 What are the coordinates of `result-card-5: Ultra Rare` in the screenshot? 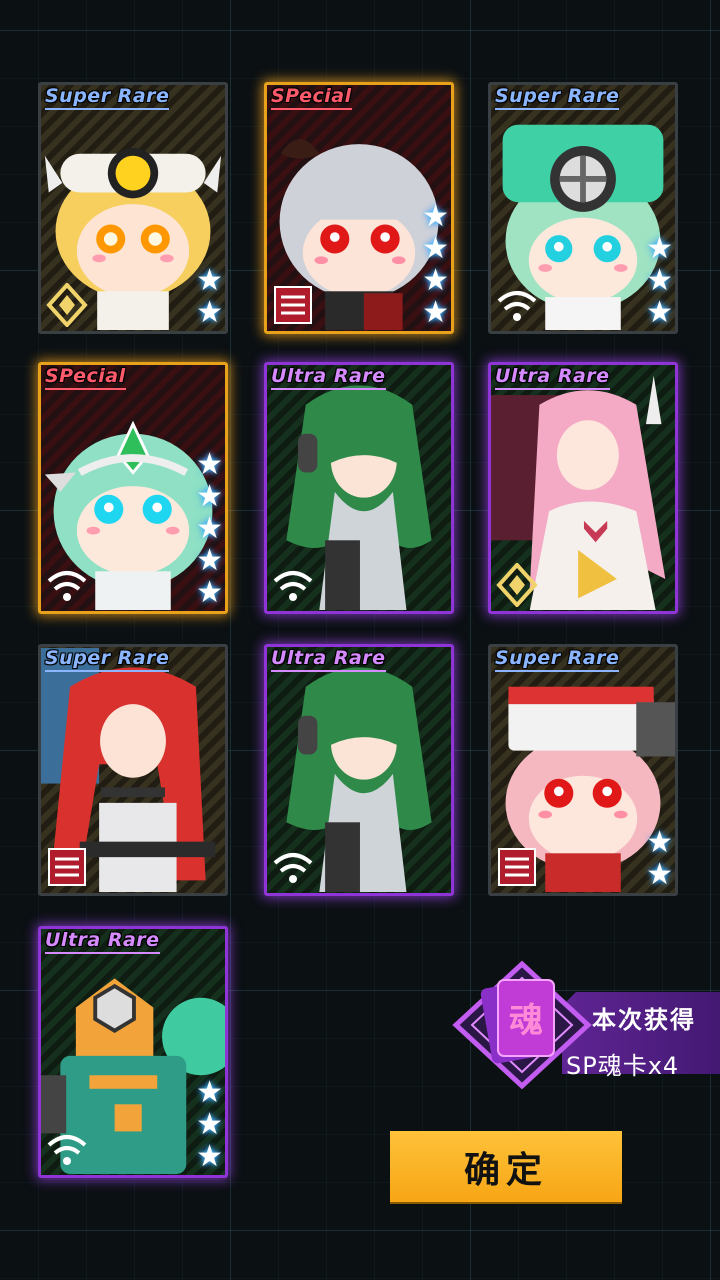 It's located at (359, 488).